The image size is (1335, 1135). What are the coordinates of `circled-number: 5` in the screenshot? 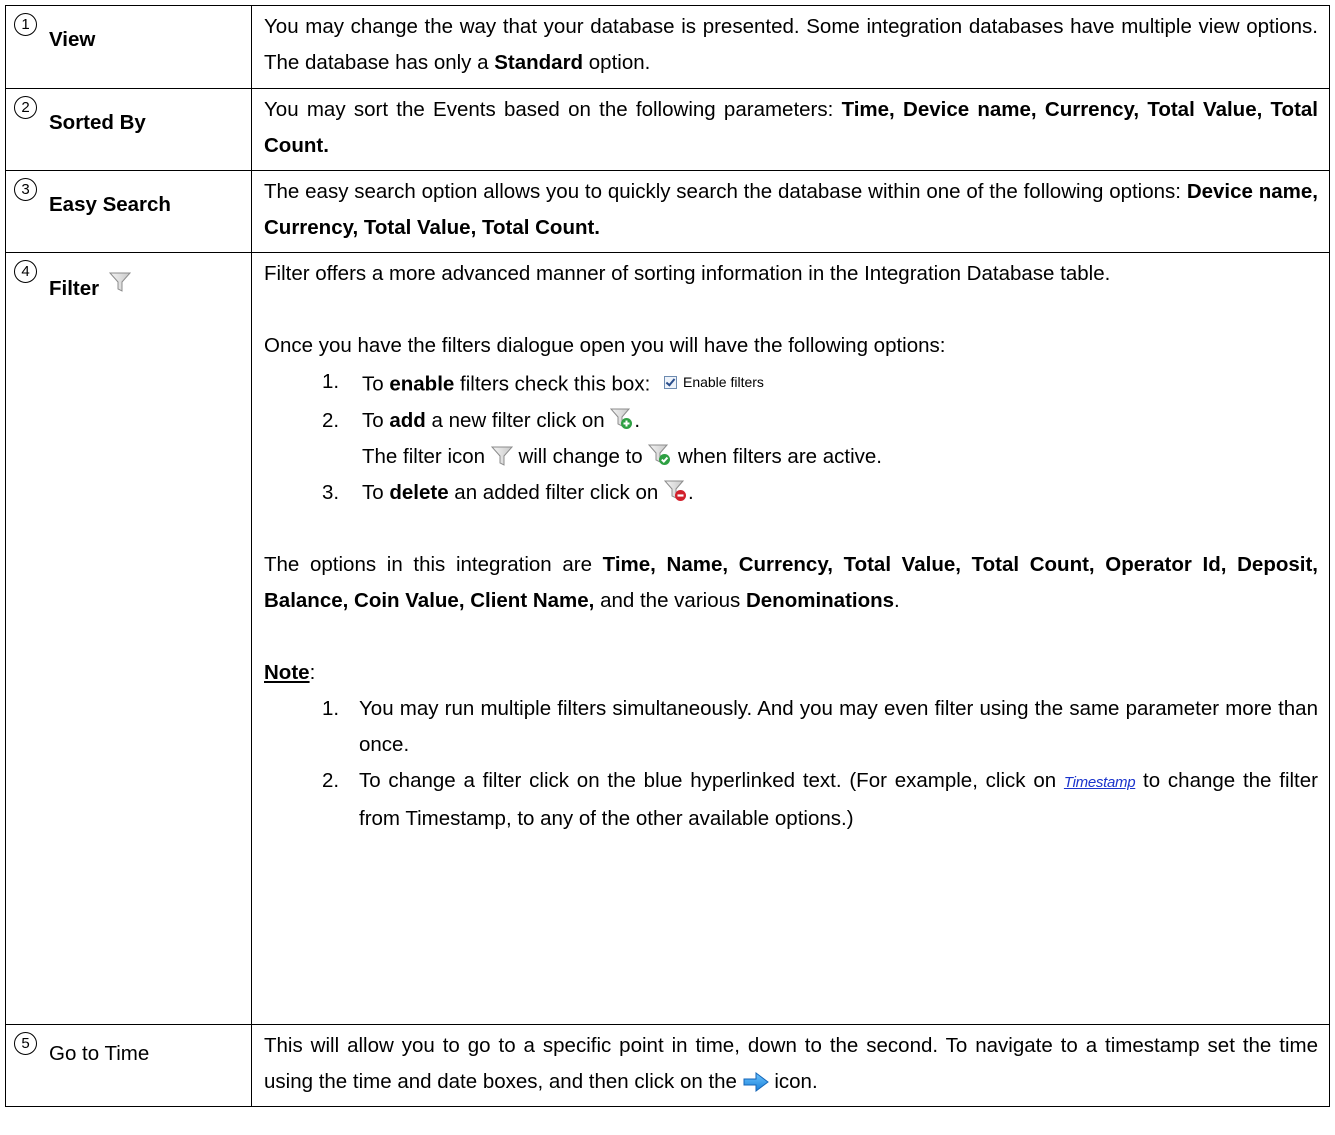 It's located at (25, 1043).